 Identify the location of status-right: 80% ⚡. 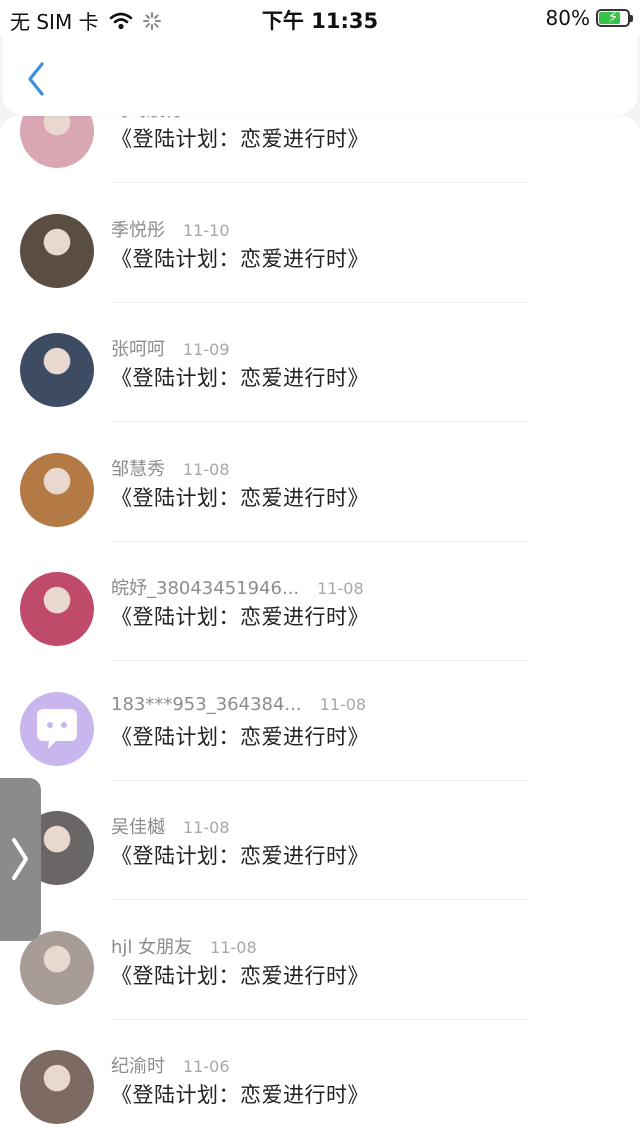
(589, 18).